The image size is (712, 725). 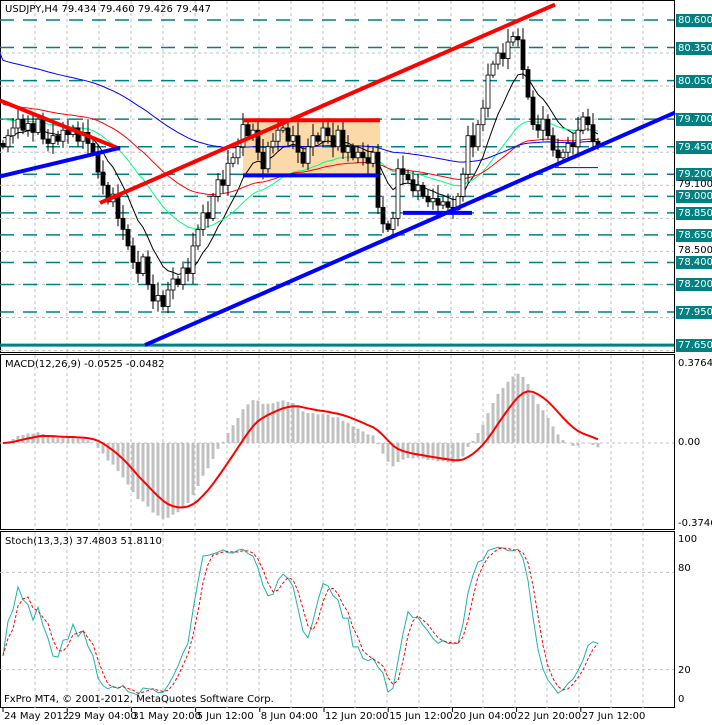 What do you see at coordinates (300, 449) in the screenshot?
I see `macd-signal-line` at bounding box center [300, 449].